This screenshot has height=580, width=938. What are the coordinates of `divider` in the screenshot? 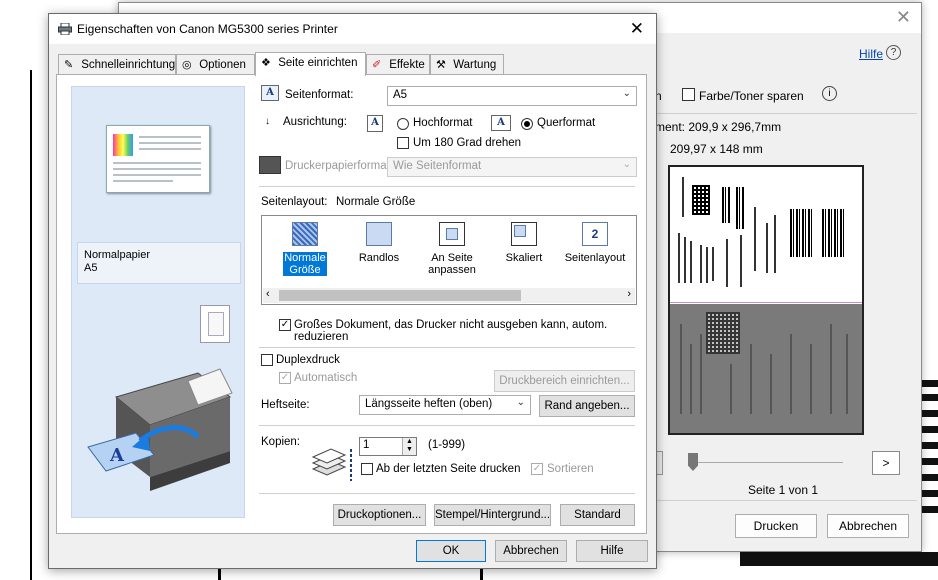 It's located at (447, 186).